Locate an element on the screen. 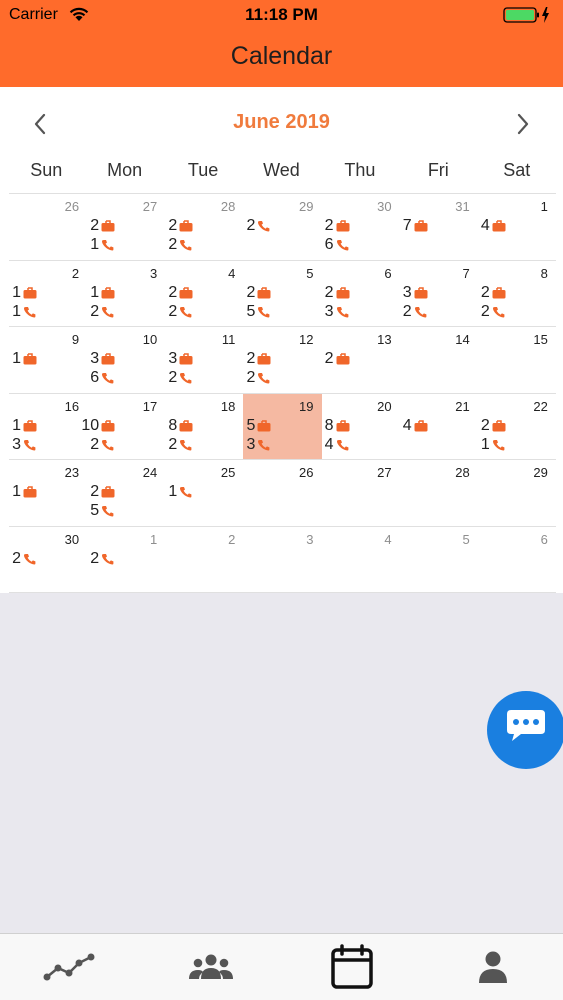 The height and width of the screenshot is (1000, 563). tab-calendar is located at coordinates (352, 967).